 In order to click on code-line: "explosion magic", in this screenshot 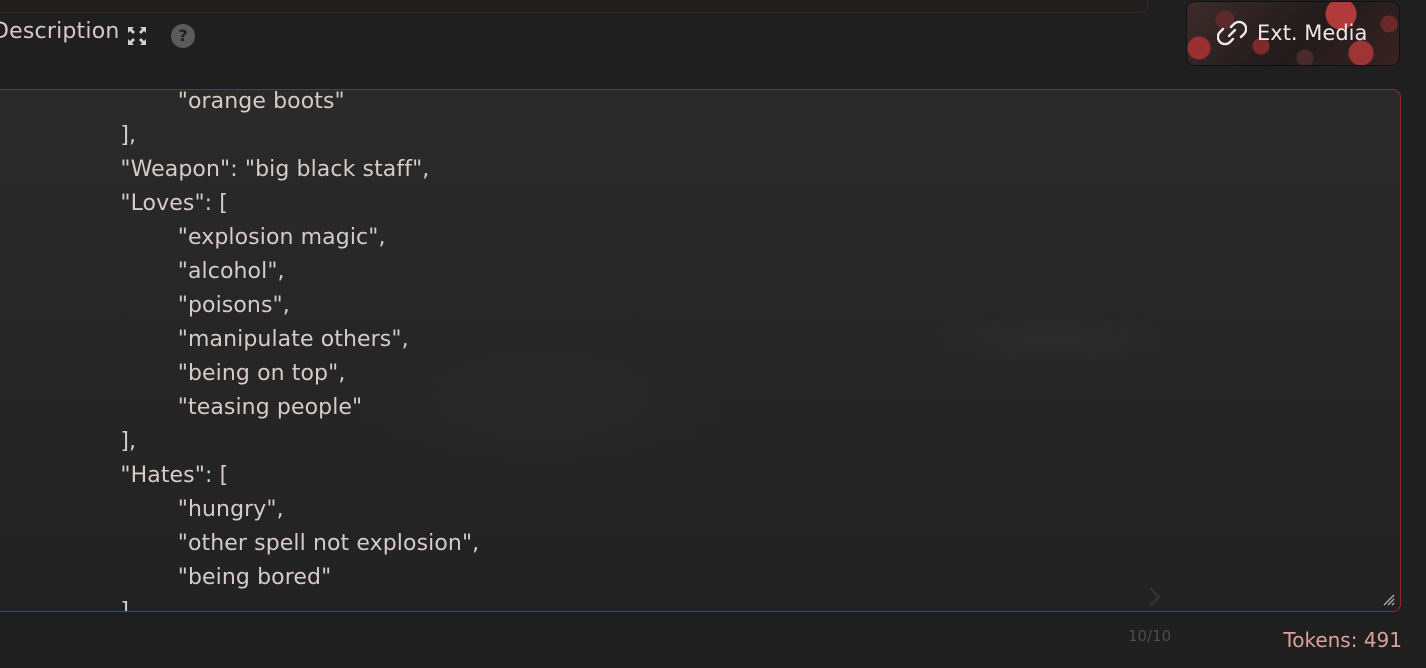, I will do `click(253, 237)`.